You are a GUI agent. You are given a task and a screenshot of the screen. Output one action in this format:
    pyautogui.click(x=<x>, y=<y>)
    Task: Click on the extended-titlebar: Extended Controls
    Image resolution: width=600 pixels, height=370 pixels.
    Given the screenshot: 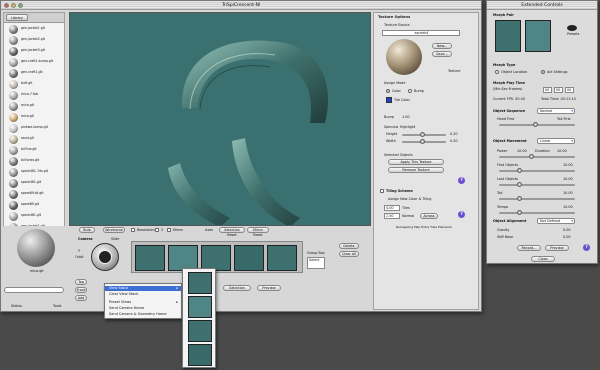 What is the action you would take?
    pyautogui.click(x=542, y=5)
    